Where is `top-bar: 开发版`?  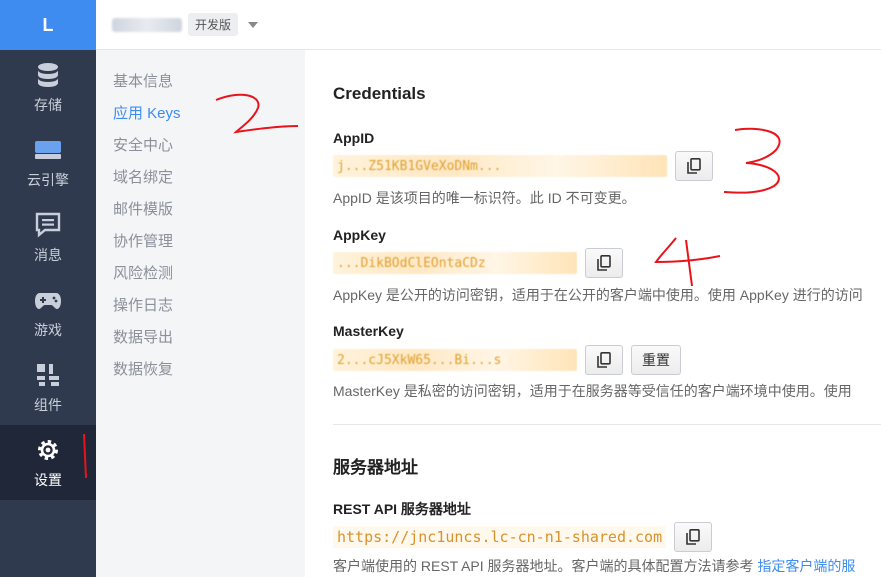
top-bar: 开发版 is located at coordinates (488, 25).